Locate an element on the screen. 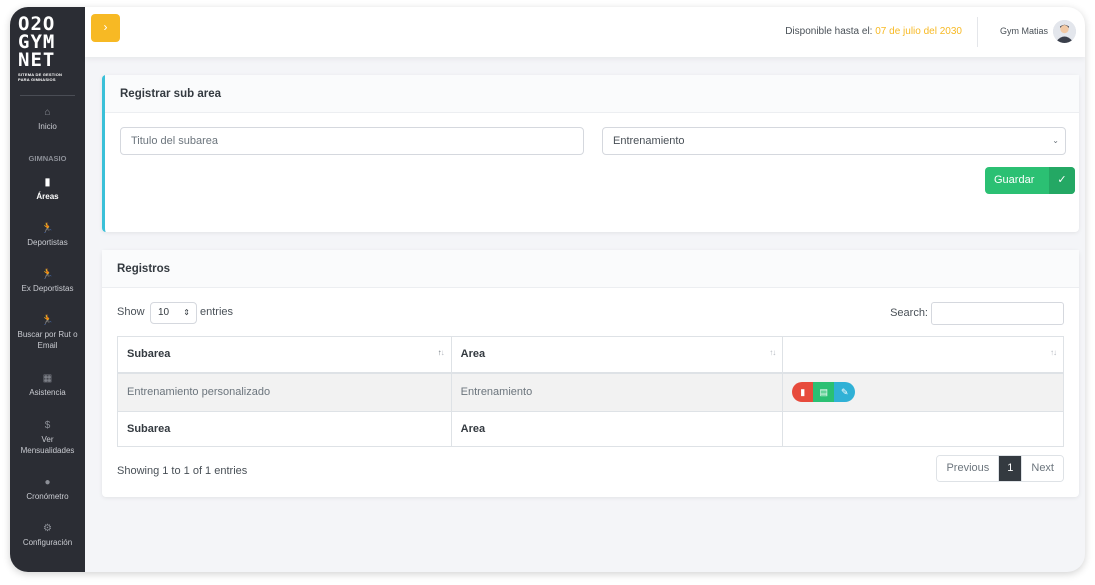 This screenshot has width=1095, height=585. table-header-row: Subarea ↑↓ Area ↑↓ ↑↓ is located at coordinates (590, 355).